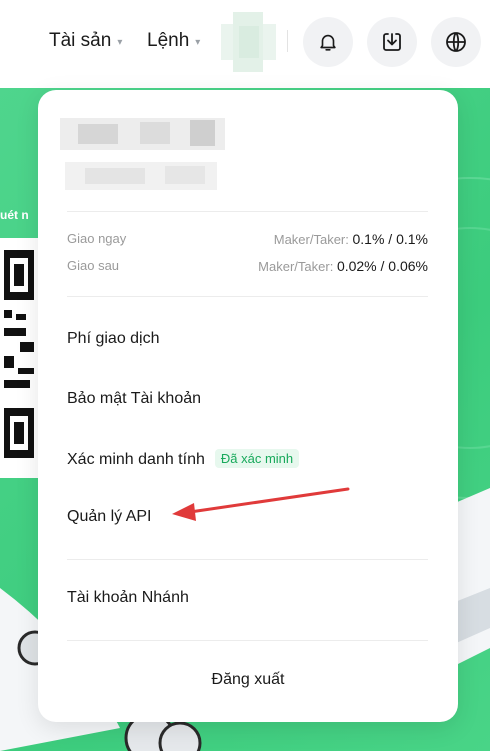  What do you see at coordinates (261, 504) in the screenshot?
I see `annotation-arrow` at bounding box center [261, 504].